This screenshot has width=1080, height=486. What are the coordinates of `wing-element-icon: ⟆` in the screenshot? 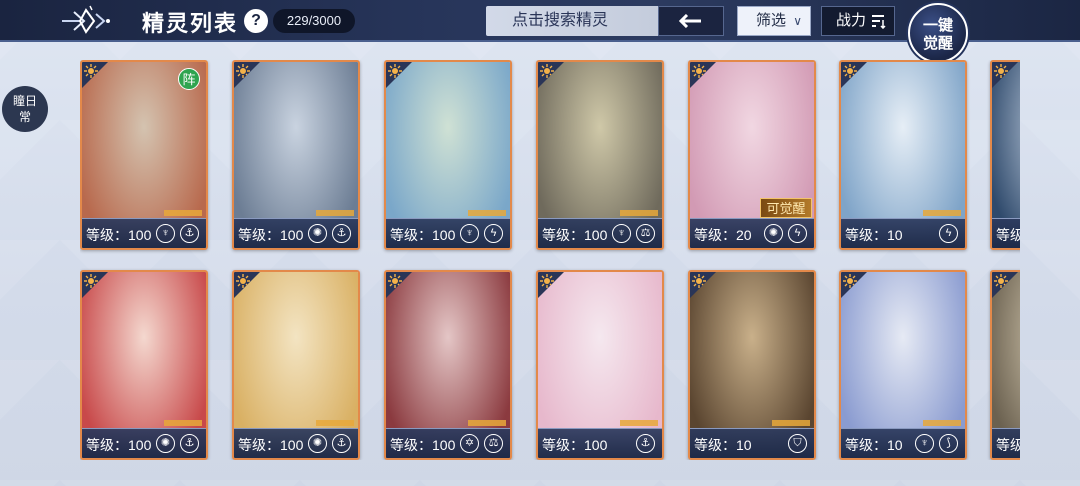 It's located at (948, 443).